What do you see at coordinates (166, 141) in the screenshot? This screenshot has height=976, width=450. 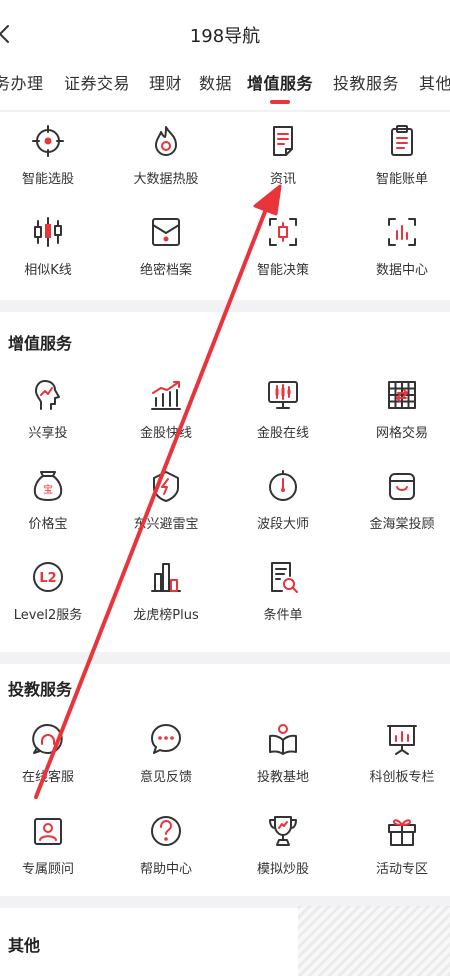 I see `flame-icon` at bounding box center [166, 141].